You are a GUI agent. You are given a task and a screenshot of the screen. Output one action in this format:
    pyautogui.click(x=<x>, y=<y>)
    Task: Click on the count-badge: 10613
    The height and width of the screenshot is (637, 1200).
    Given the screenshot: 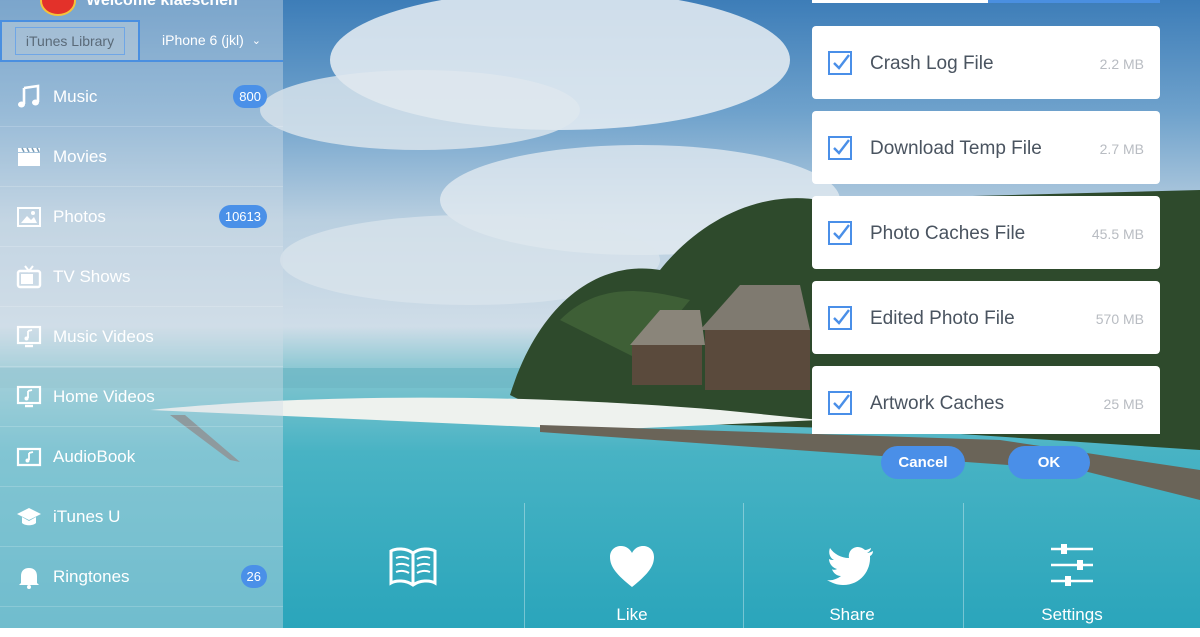 What is the action you would take?
    pyautogui.click(x=242, y=216)
    